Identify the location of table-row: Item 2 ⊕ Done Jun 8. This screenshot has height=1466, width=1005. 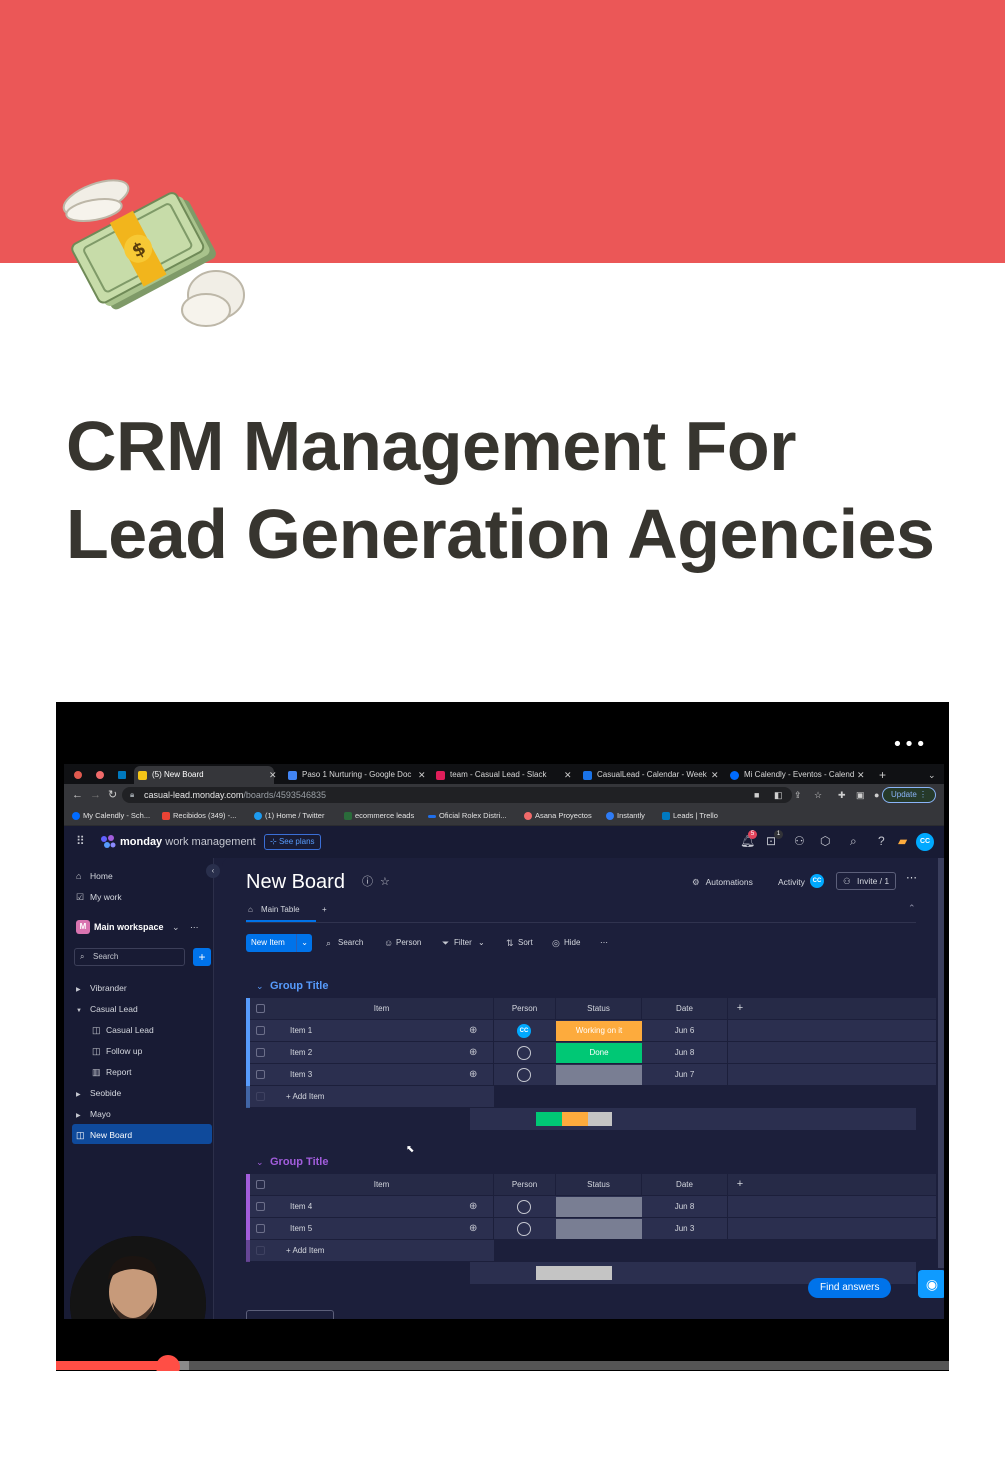
(591, 1053).